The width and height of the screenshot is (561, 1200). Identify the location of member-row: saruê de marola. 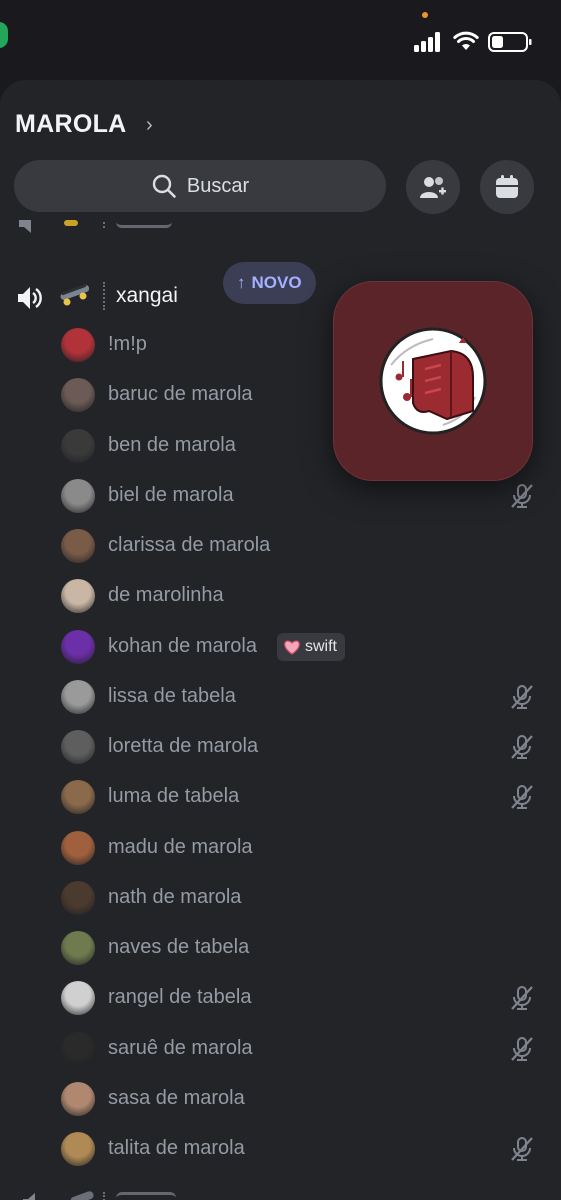
(280, 1049).